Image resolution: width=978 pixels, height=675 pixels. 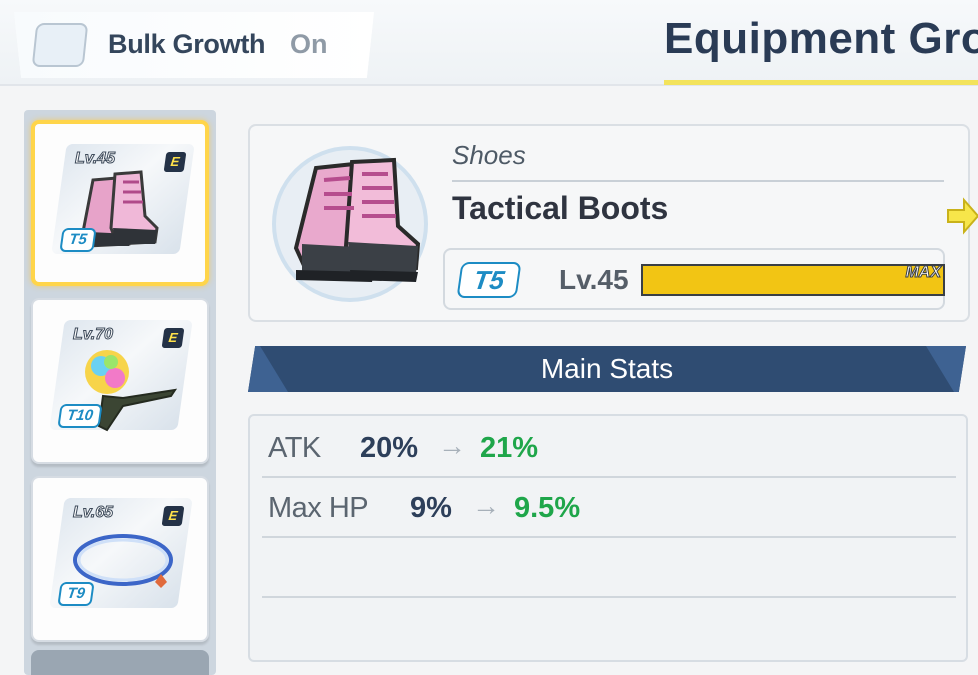 What do you see at coordinates (309, 44) in the screenshot?
I see `bulk-growth-state: On` at bounding box center [309, 44].